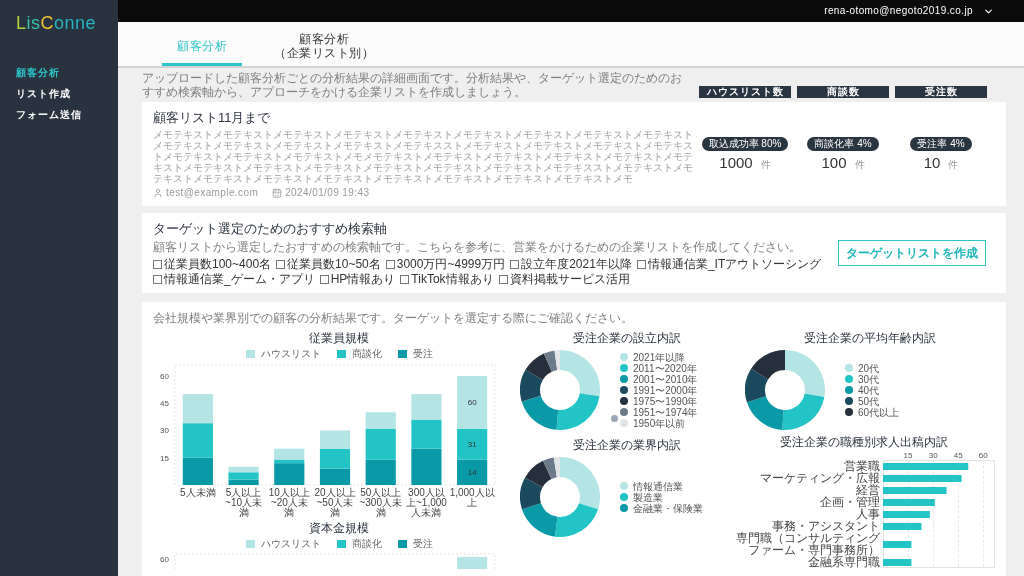  Describe the element at coordinates (335, 503) in the screenshot. I see `axis-label: 20人以上~50人未満` at that location.